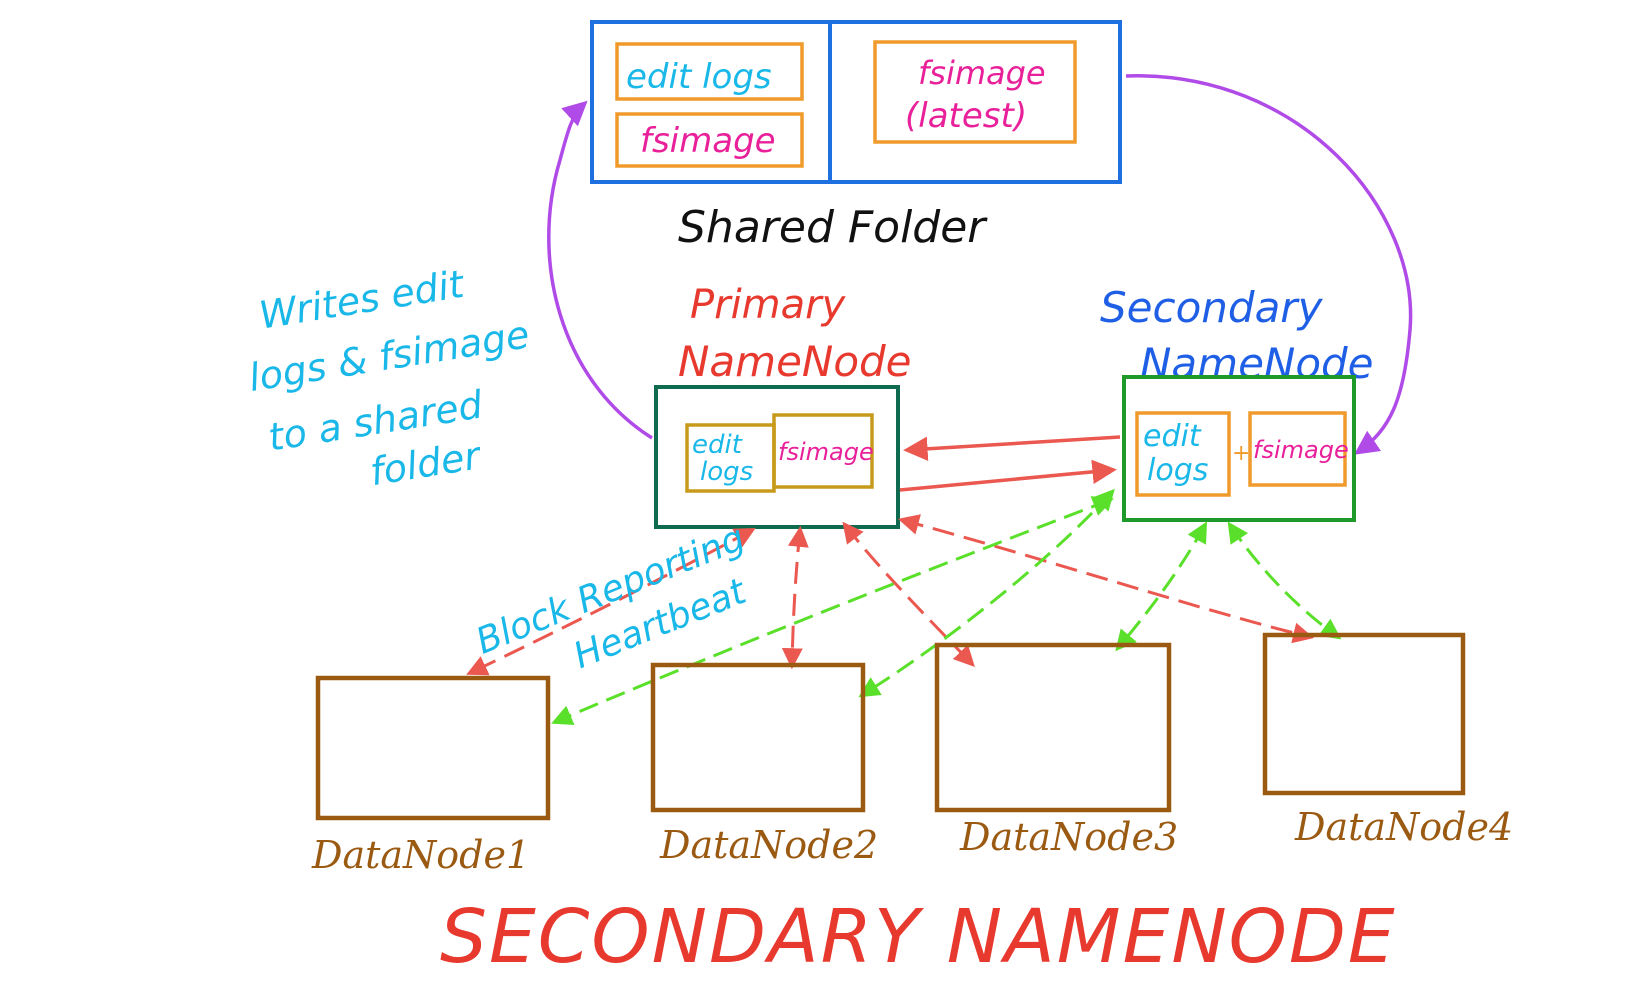  What do you see at coordinates (1301, 450) in the screenshot?
I see `secondary-fsimage-label: fsimage` at bounding box center [1301, 450].